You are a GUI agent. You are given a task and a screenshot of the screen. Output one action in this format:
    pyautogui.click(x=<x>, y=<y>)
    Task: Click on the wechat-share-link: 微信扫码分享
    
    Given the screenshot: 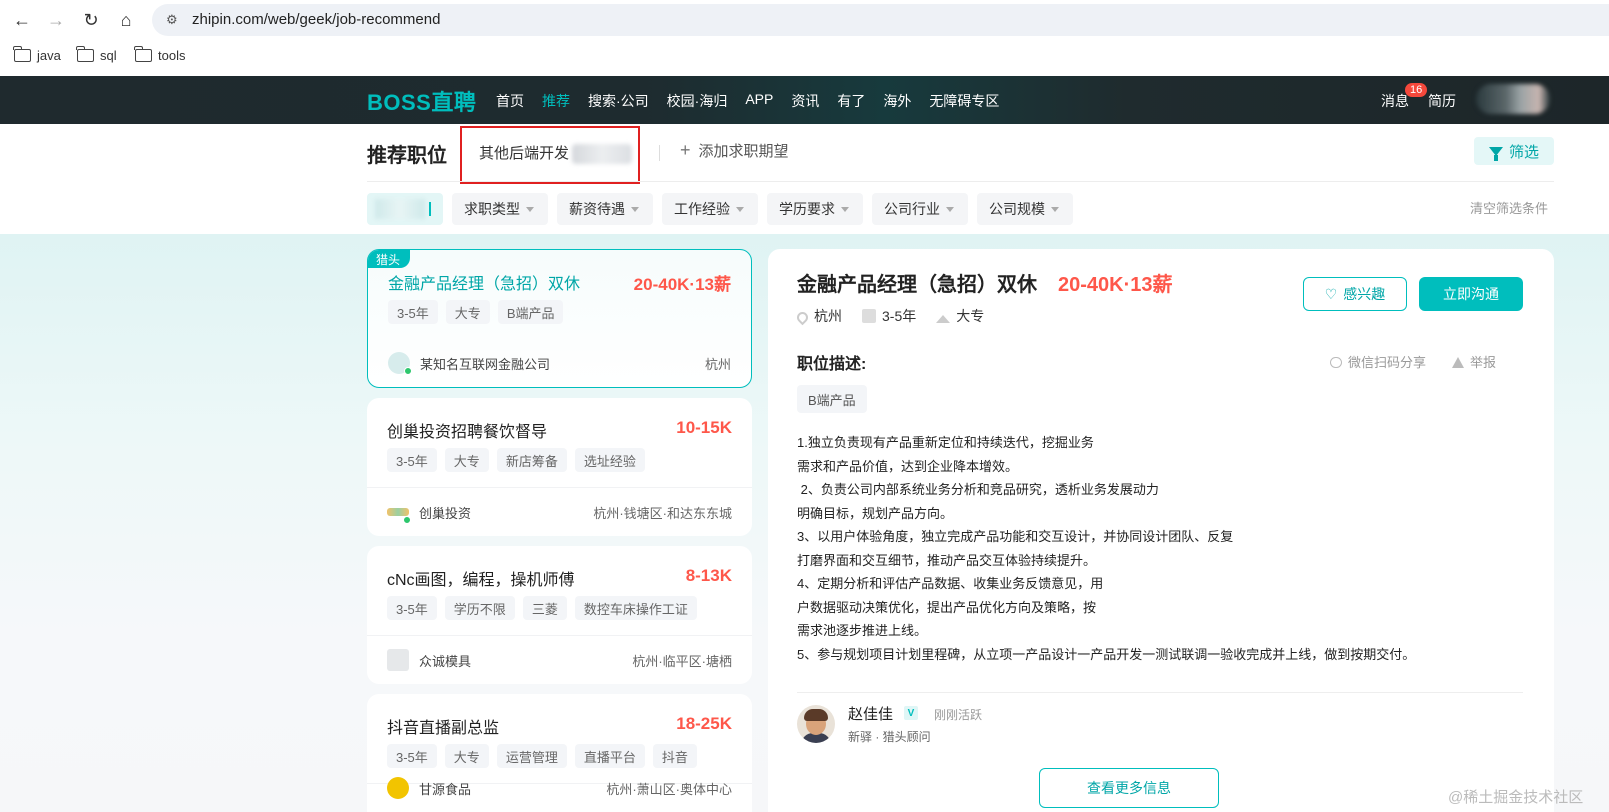 What is the action you would take?
    pyautogui.click(x=1378, y=361)
    